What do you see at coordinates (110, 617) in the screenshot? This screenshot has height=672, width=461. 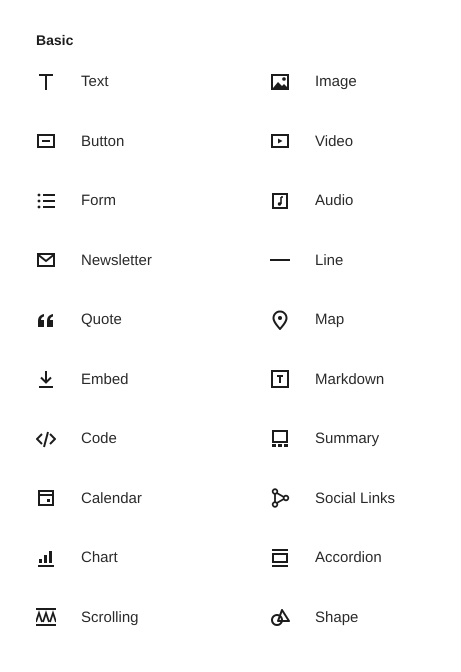 I see `block-option: Scrolling` at bounding box center [110, 617].